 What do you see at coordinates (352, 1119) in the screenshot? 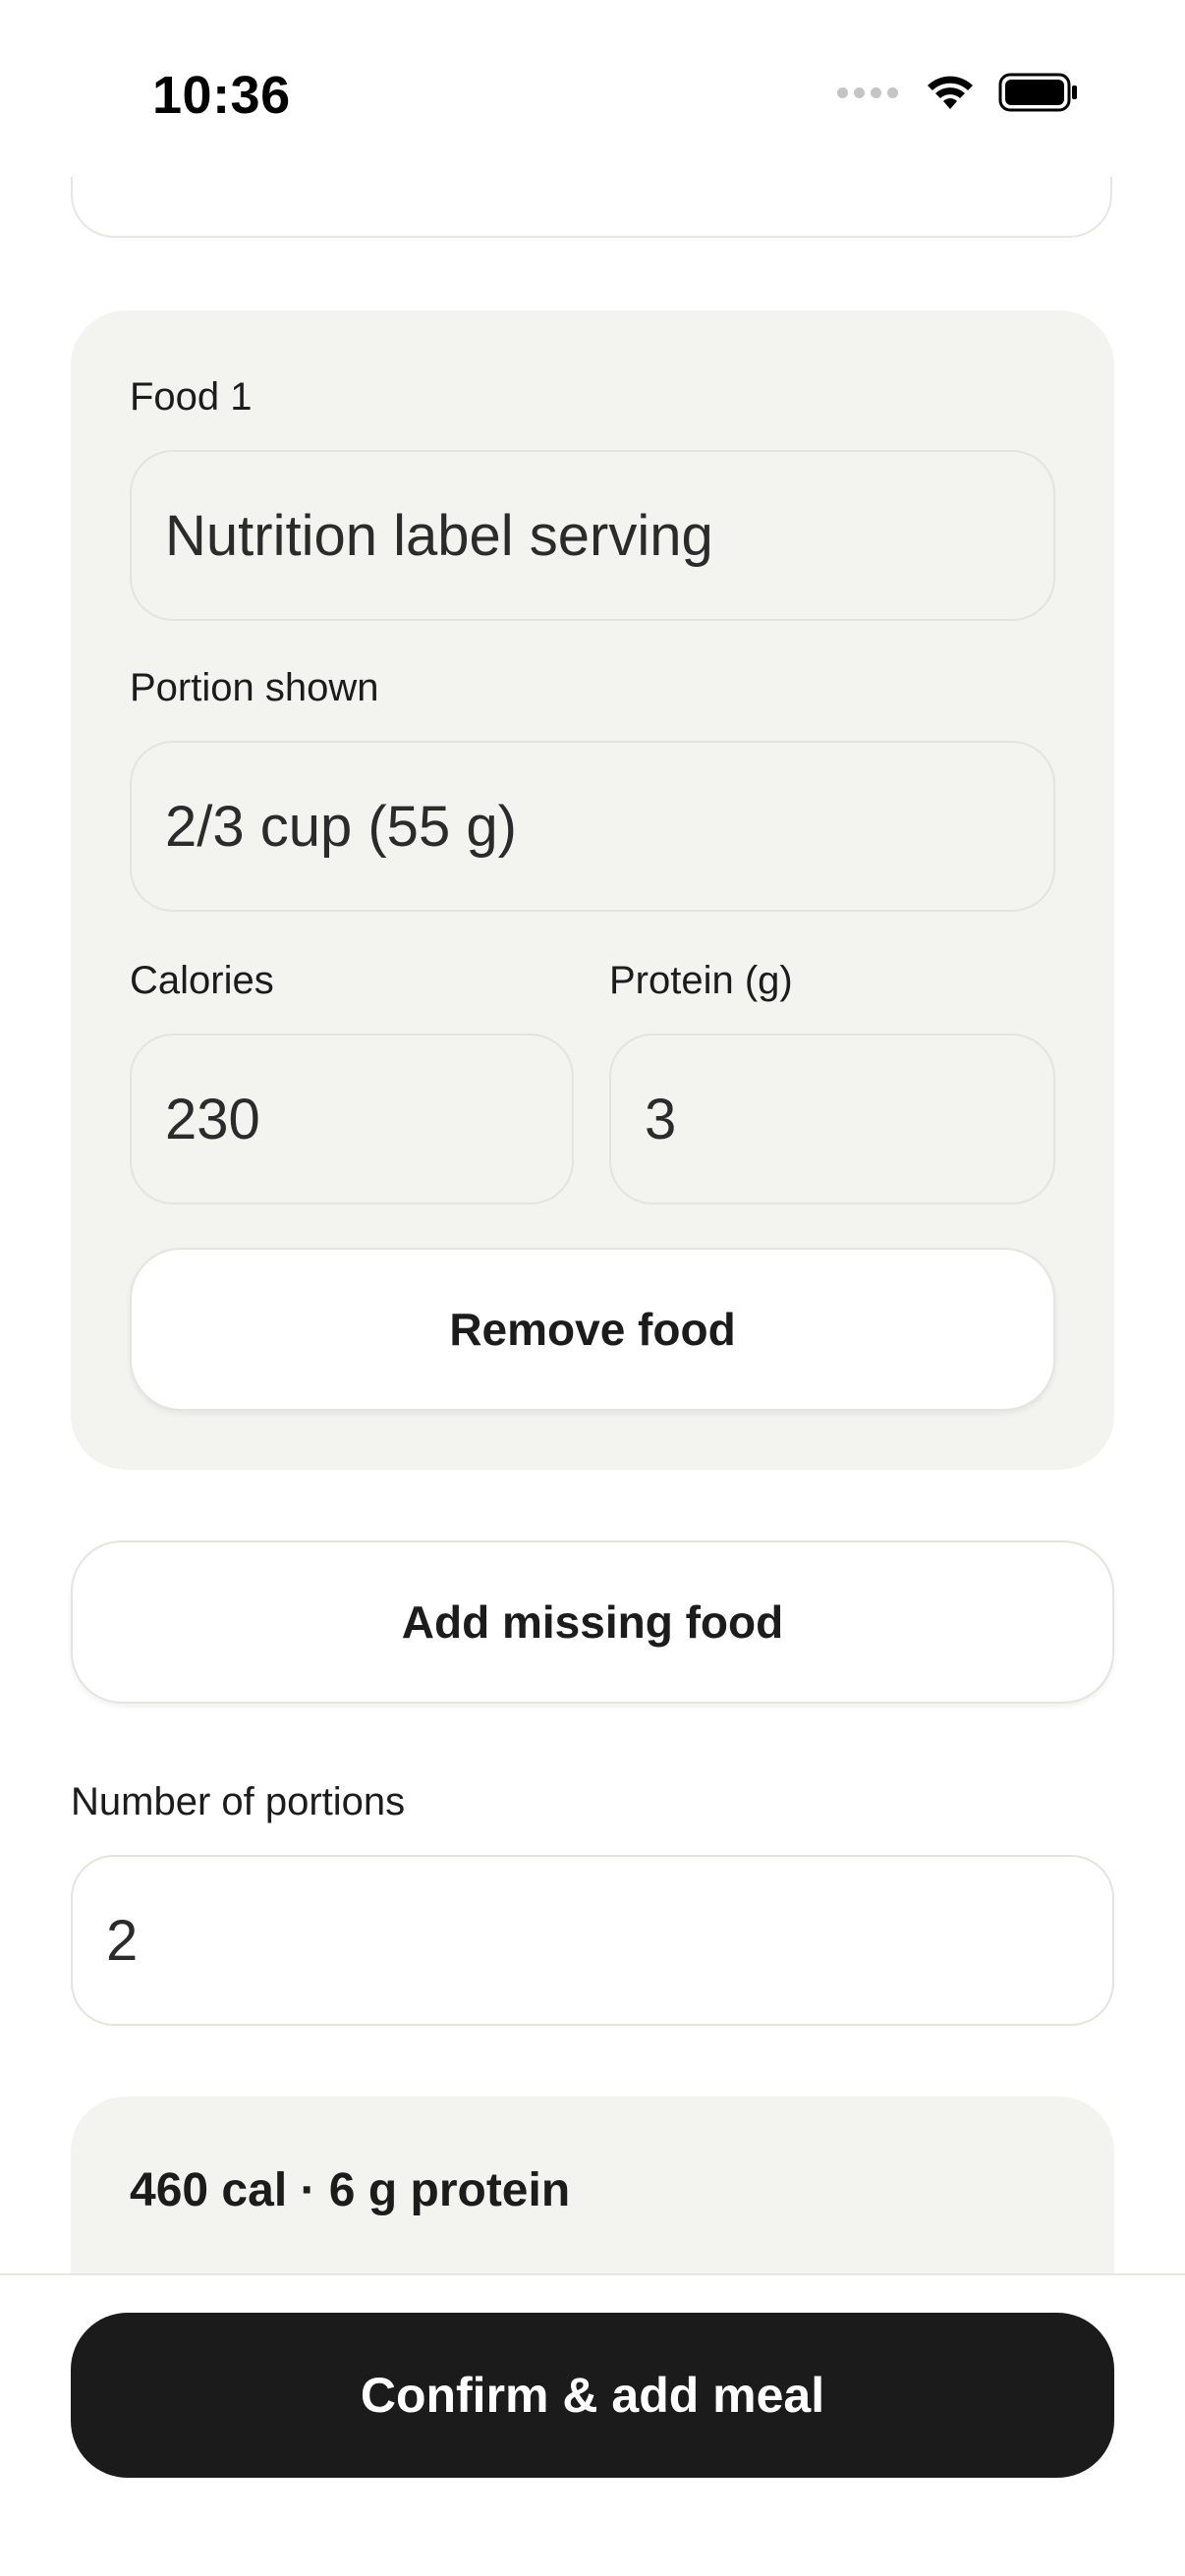
I see `calories-input: 230` at bounding box center [352, 1119].